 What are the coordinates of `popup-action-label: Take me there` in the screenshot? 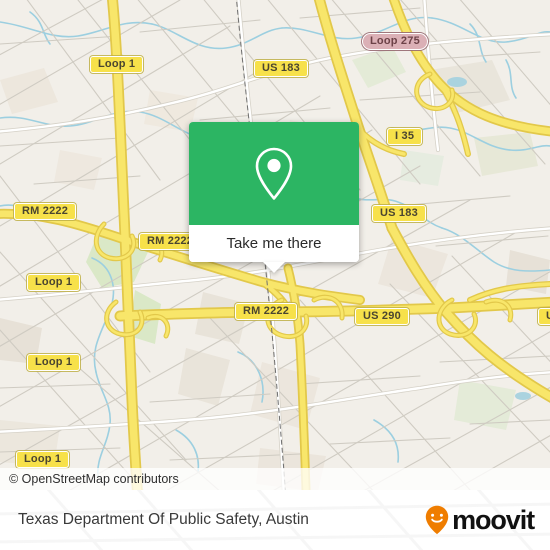 It's located at (274, 243).